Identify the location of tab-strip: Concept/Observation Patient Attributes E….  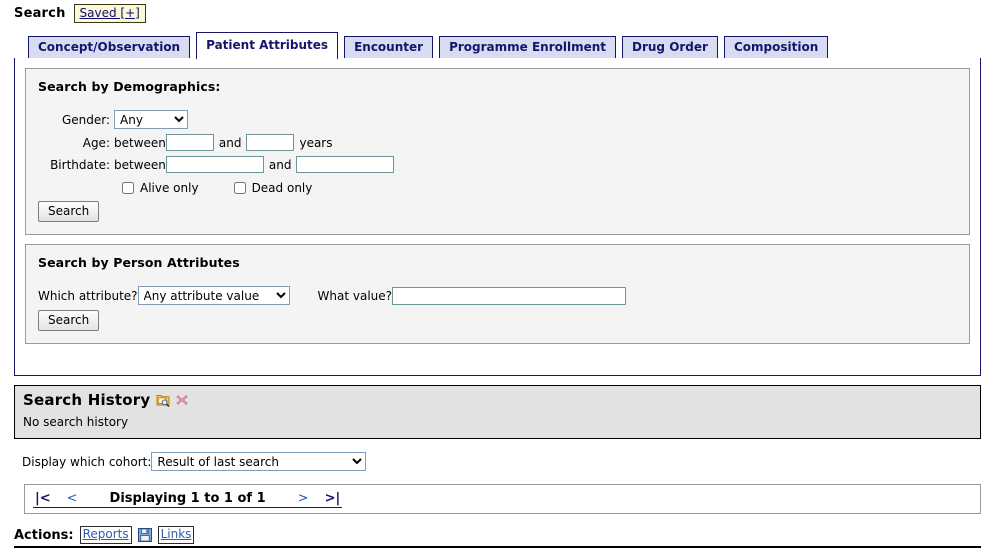
(497, 46).